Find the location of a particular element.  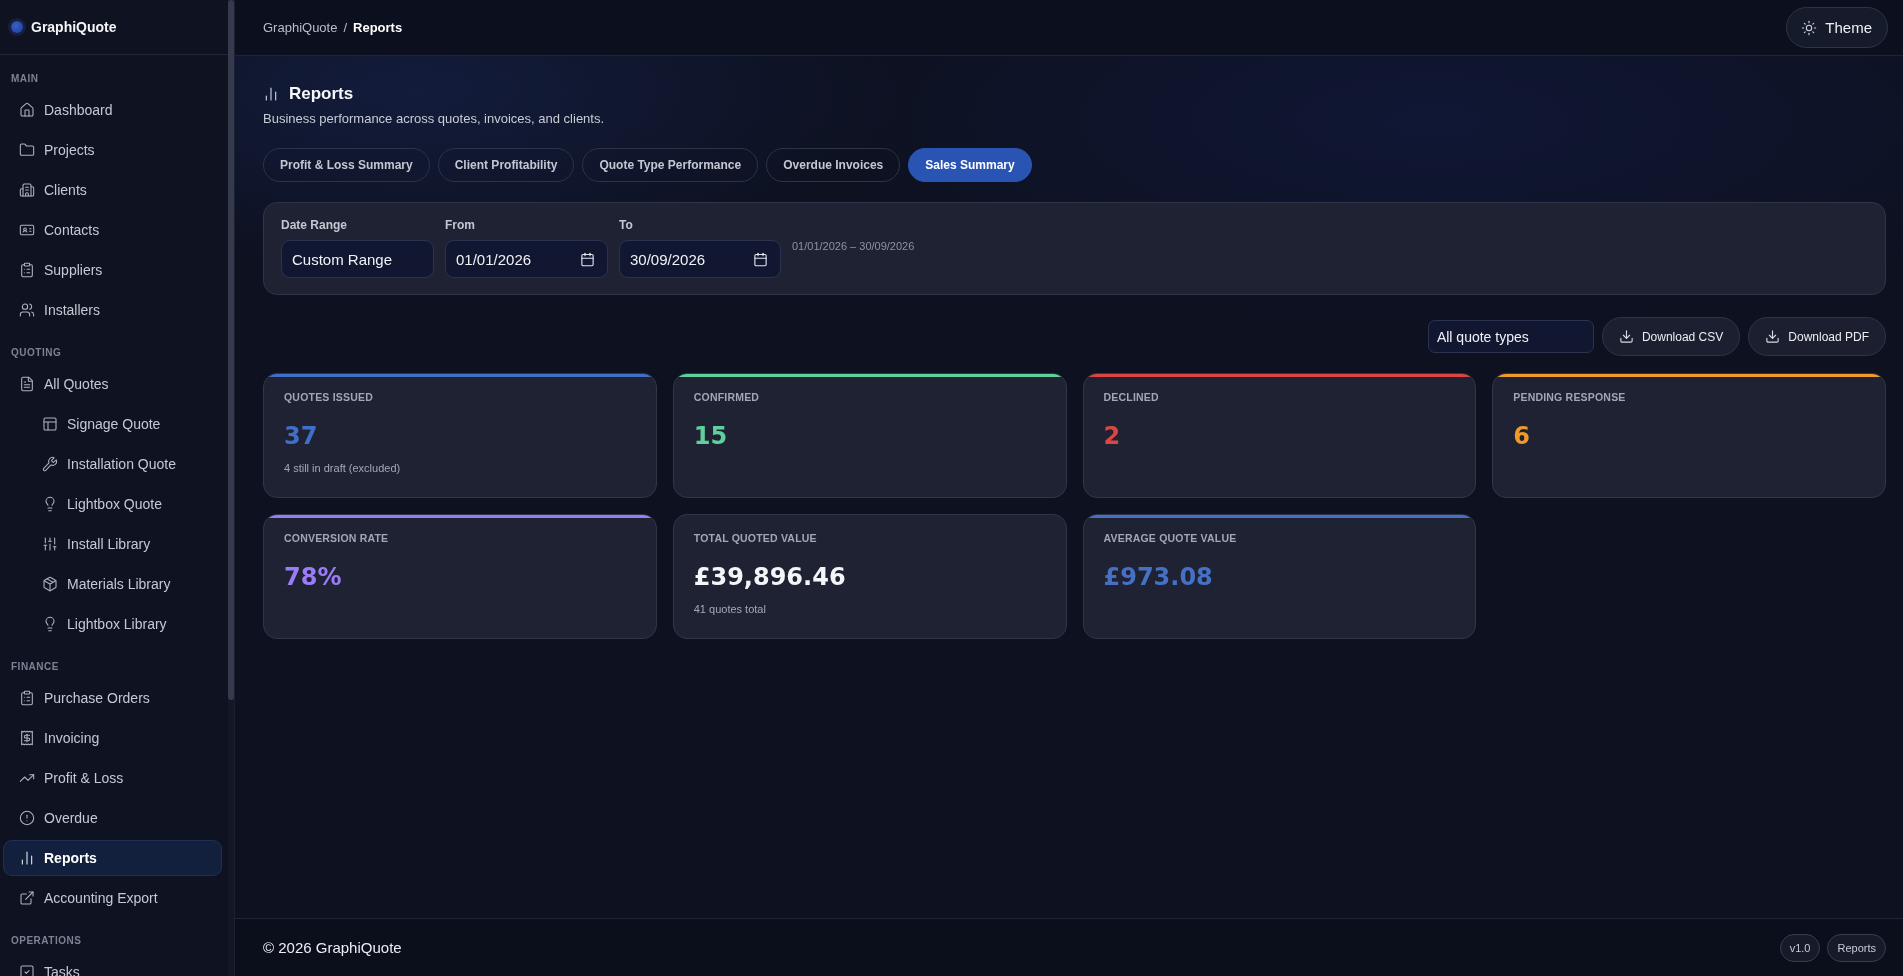

house-icon is located at coordinates (27, 110).